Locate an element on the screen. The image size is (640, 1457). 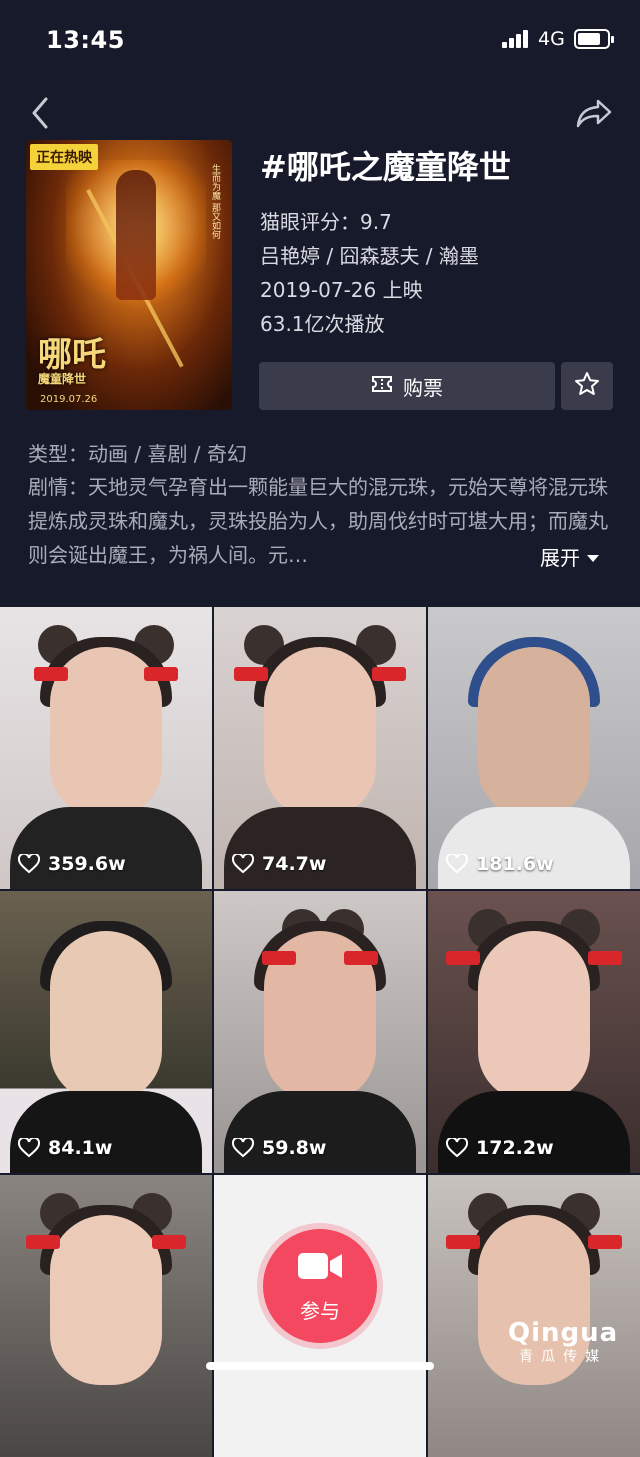
star-icon is located at coordinates (587, 386).